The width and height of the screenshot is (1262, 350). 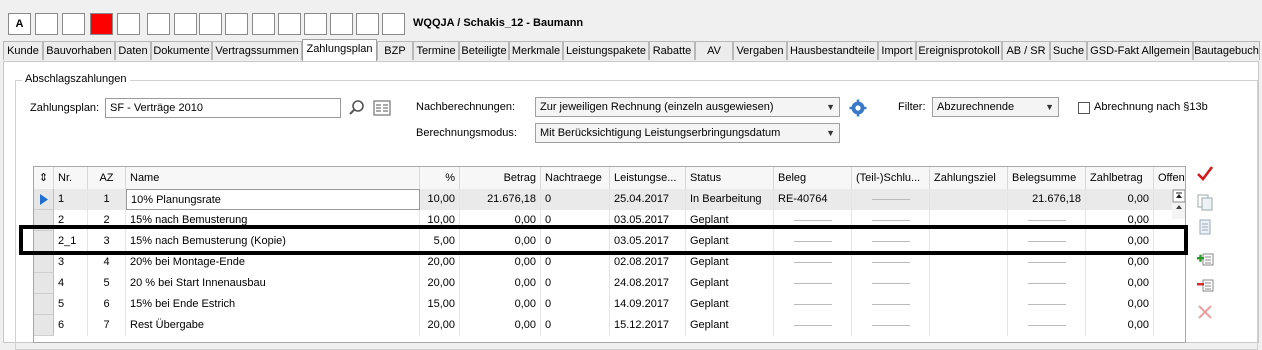 I want to click on tab-dokumente: Dokumente, so click(x=181, y=50).